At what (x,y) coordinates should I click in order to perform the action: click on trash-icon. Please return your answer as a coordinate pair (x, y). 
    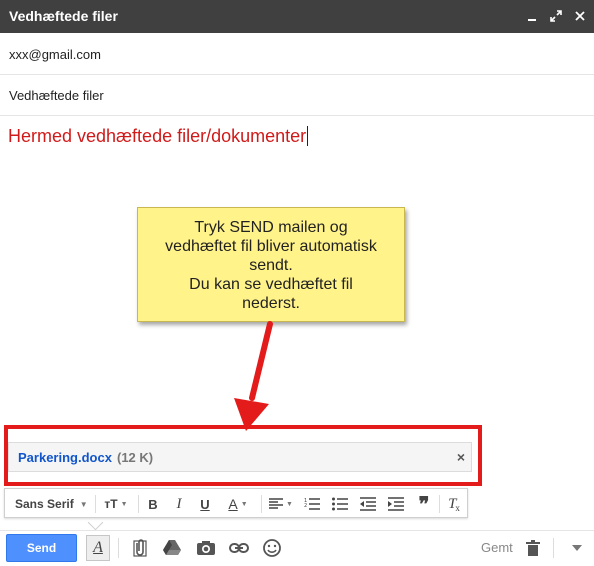
    Looking at the image, I should click on (533, 548).